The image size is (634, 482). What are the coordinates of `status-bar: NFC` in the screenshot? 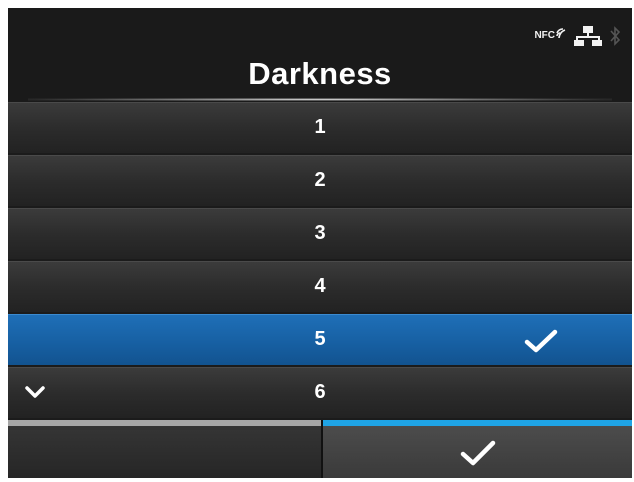 It's located at (320, 31).